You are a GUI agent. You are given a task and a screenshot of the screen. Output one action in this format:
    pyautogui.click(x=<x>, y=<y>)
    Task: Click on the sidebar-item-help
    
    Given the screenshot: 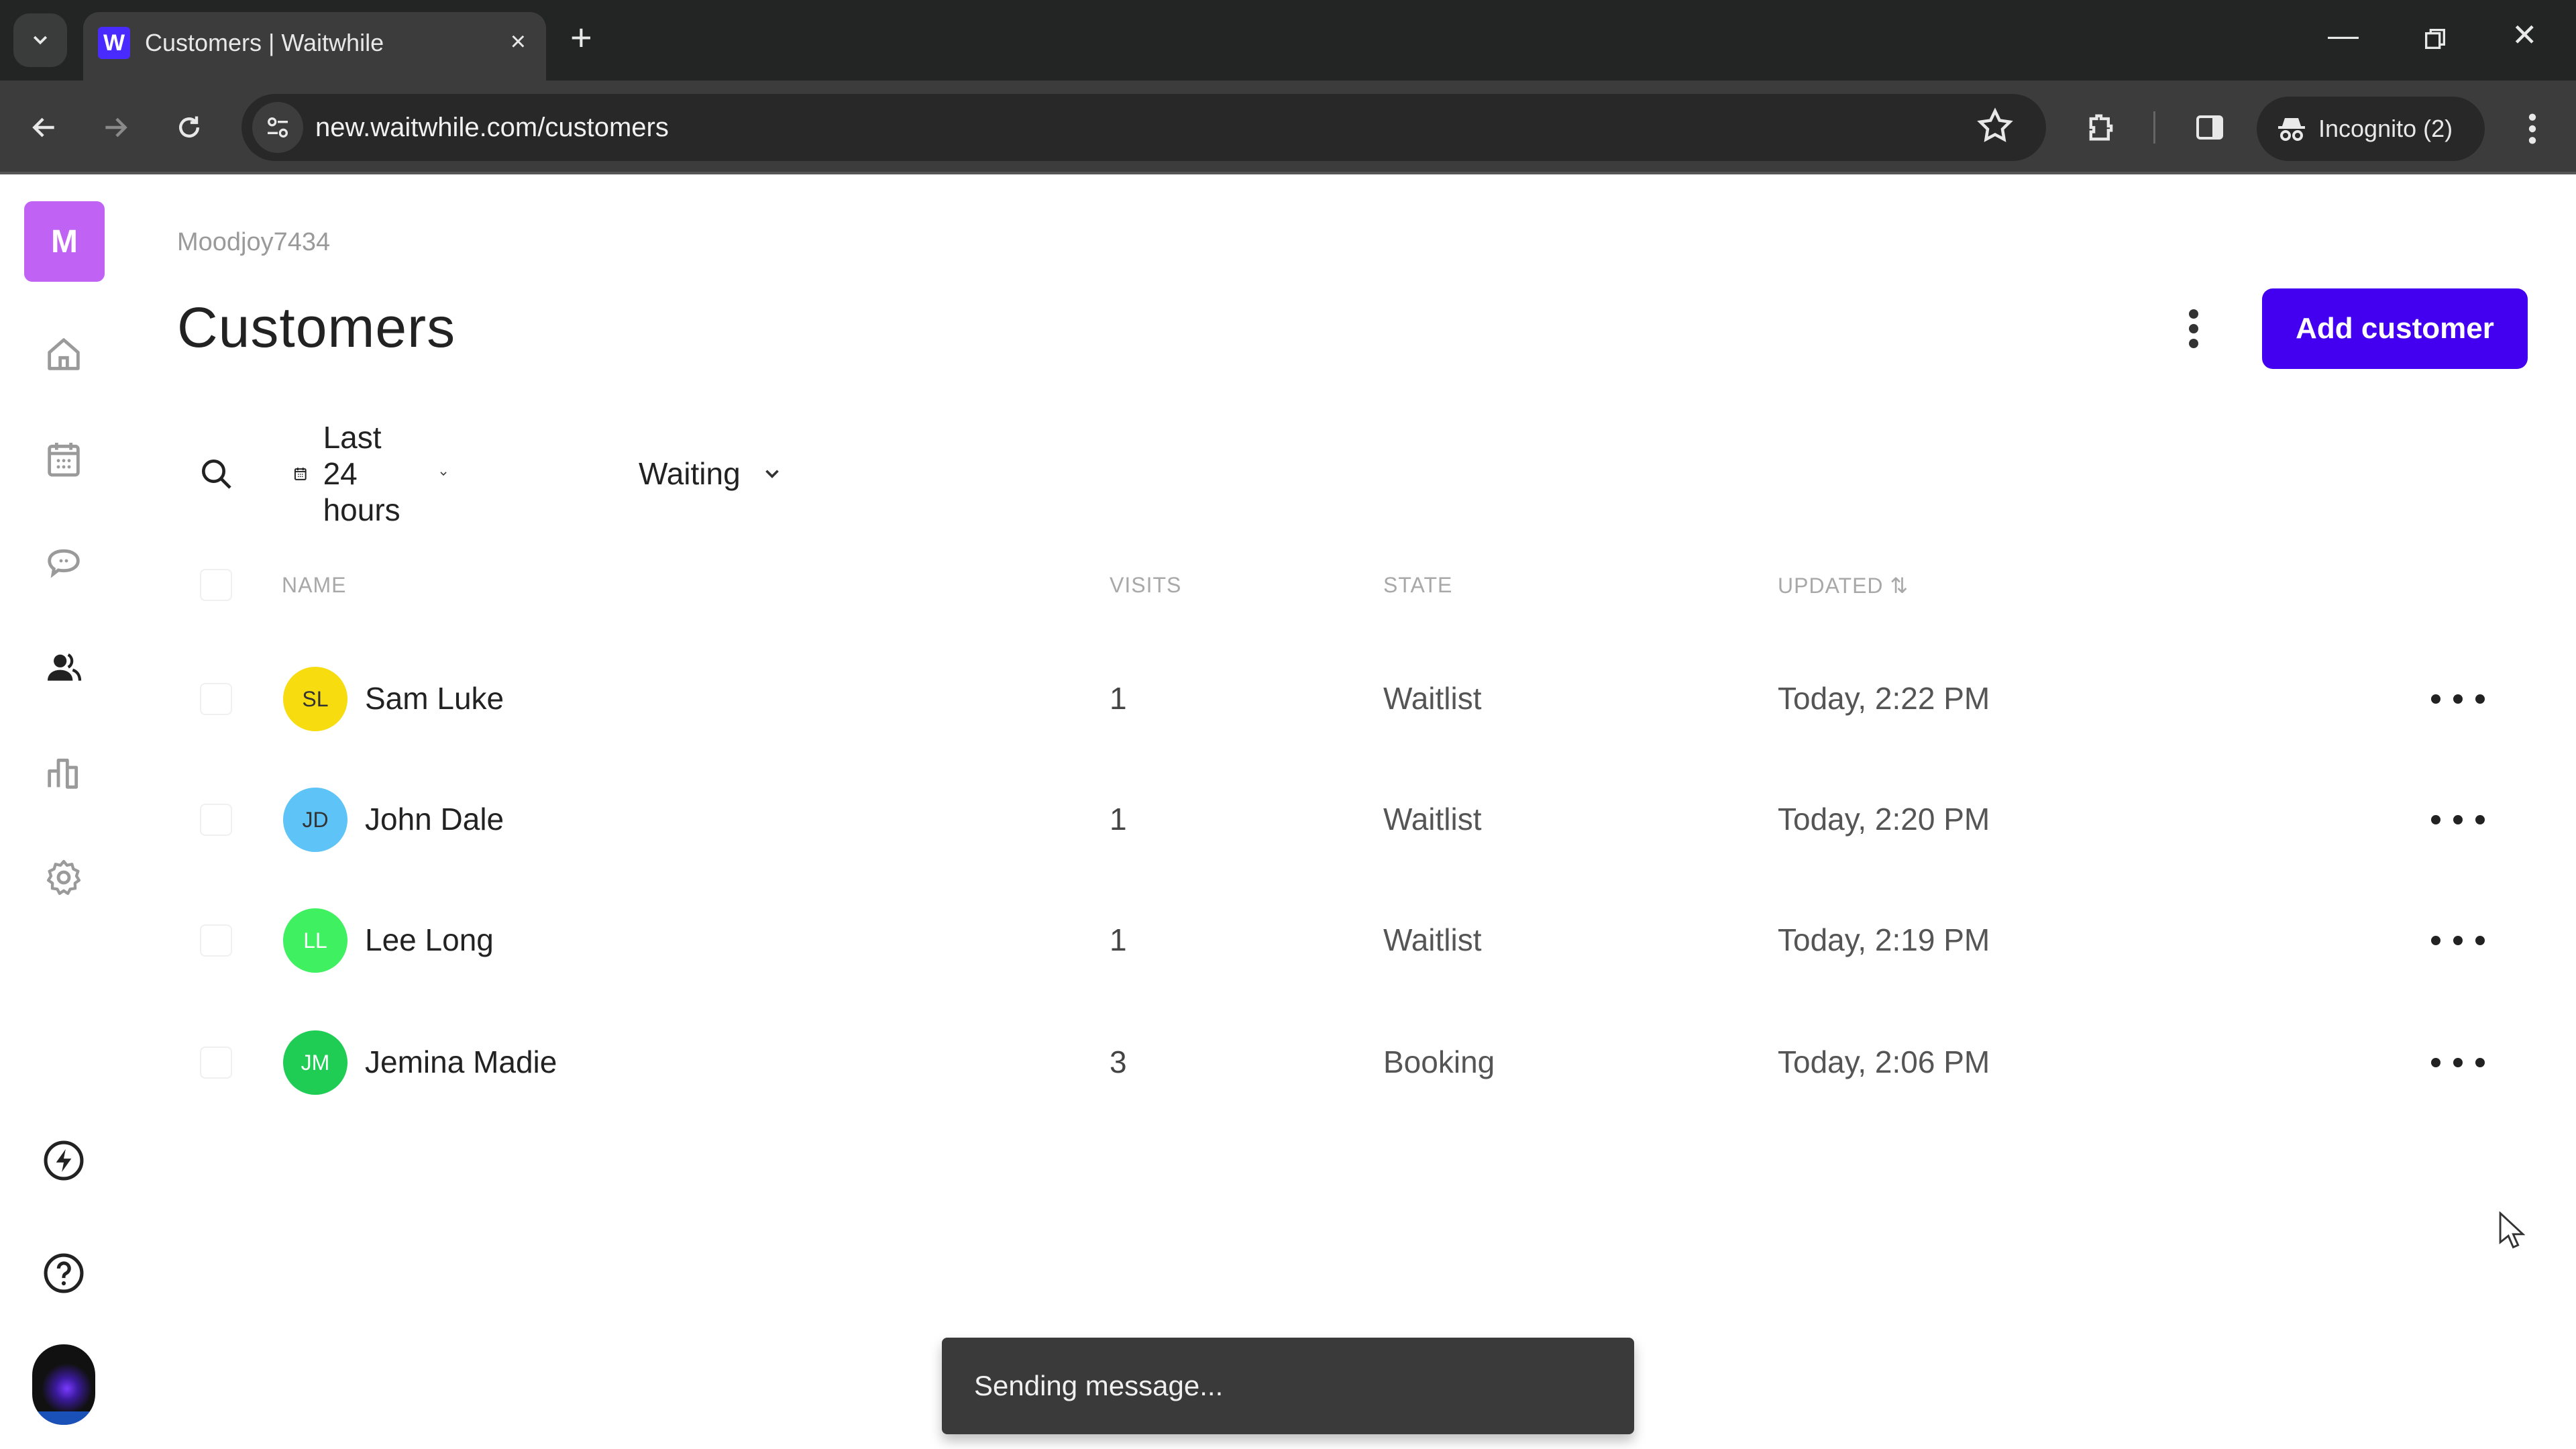 What is the action you would take?
    pyautogui.click(x=64, y=1273)
    